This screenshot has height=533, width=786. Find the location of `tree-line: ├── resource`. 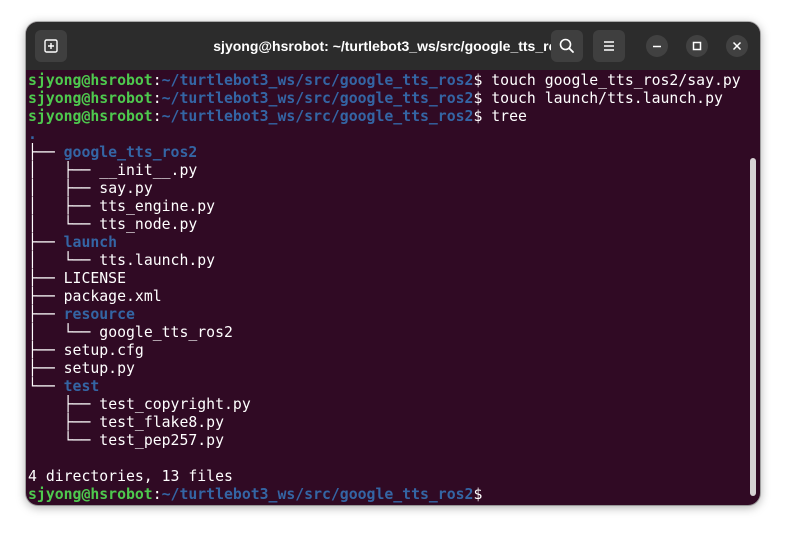

tree-line: ├── resource is located at coordinates (387, 315).